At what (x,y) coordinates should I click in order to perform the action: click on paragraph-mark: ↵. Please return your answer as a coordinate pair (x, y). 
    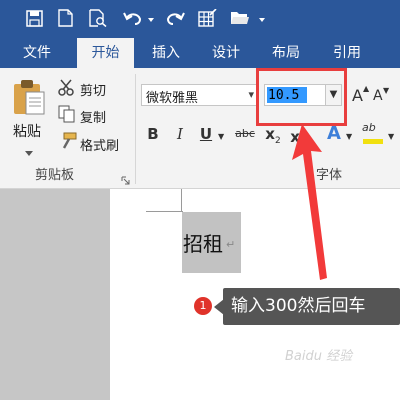
    Looking at the image, I should click on (231, 244).